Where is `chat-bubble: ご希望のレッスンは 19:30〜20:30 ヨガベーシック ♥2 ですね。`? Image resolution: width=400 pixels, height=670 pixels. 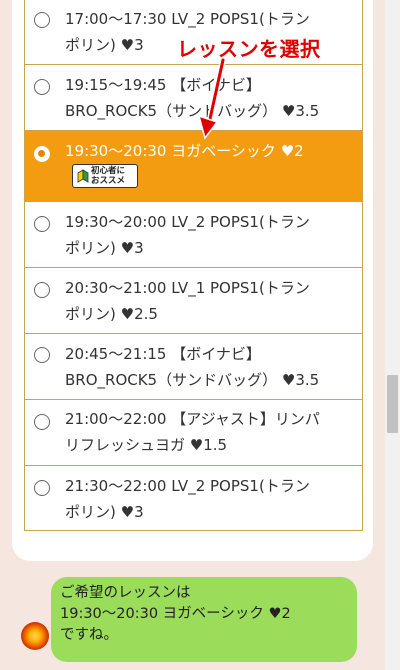 chat-bubble: ご希望のレッスンは 19:30〜20:30 ヨガベーシック ♥2 ですね。 is located at coordinates (204, 619).